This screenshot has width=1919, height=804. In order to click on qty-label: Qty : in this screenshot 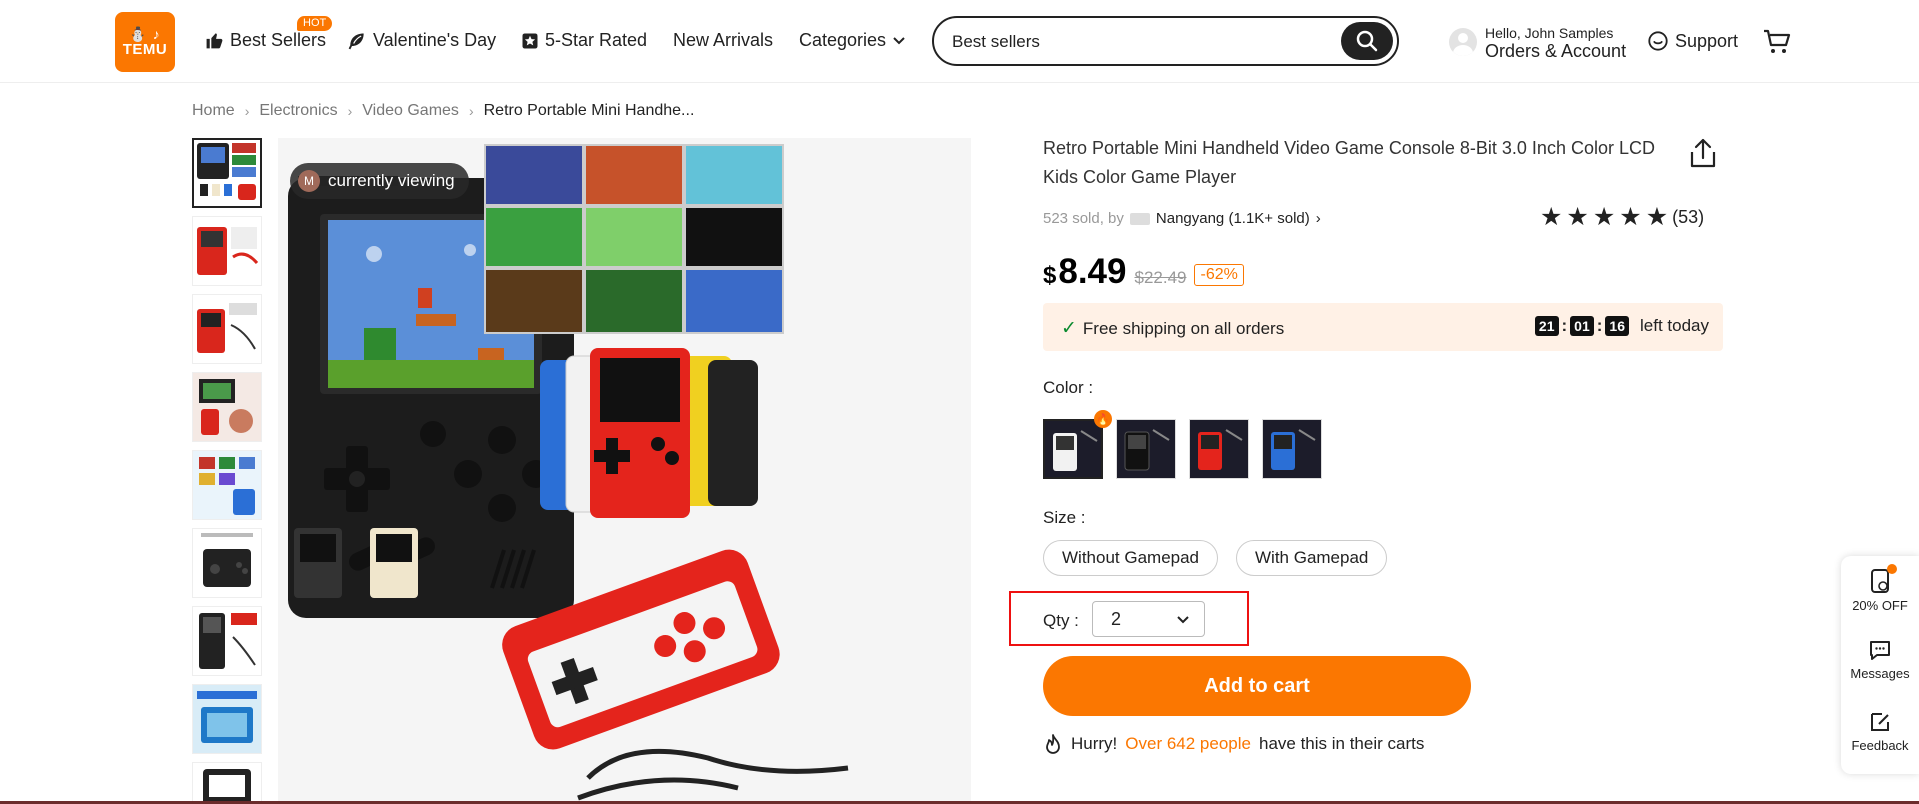, I will do `click(1061, 620)`.